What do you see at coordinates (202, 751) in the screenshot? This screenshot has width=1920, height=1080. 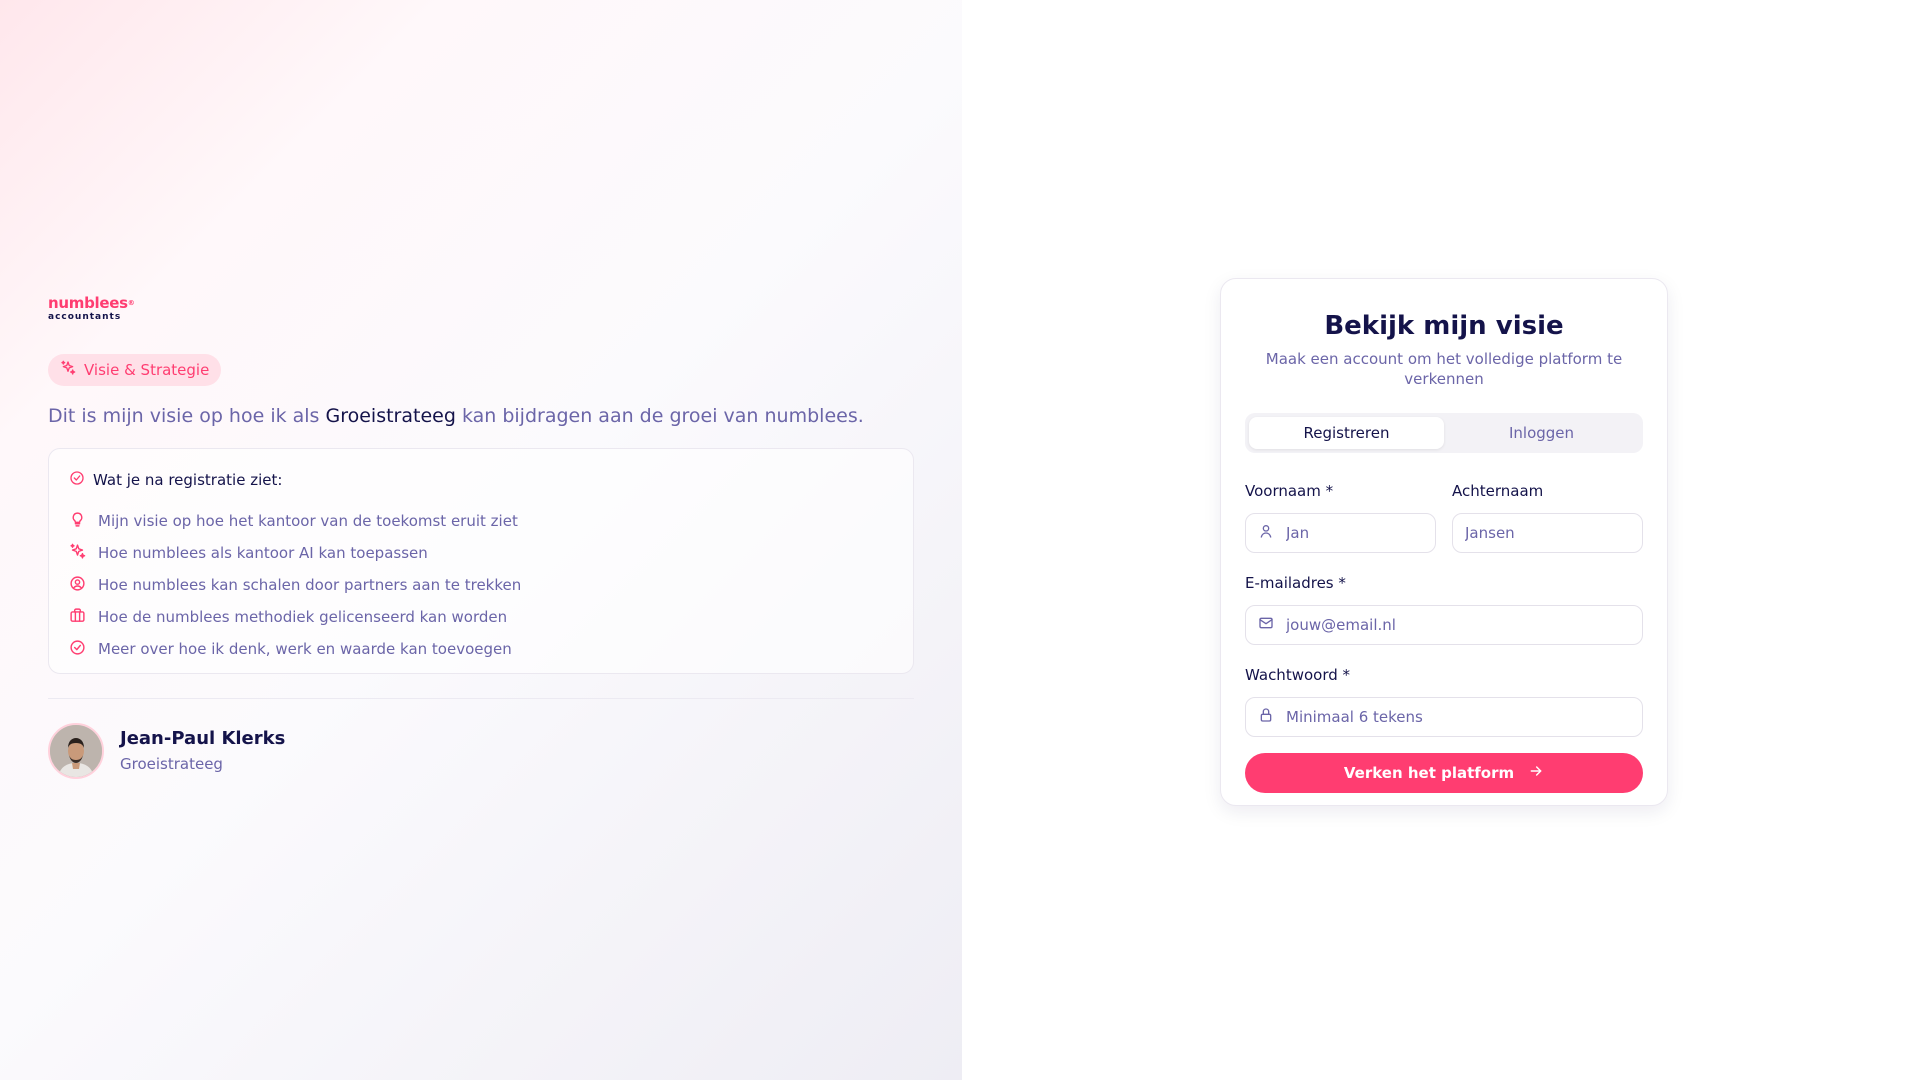 I see `profile-info: Jean-Paul Klerks Groeistrateeg` at bounding box center [202, 751].